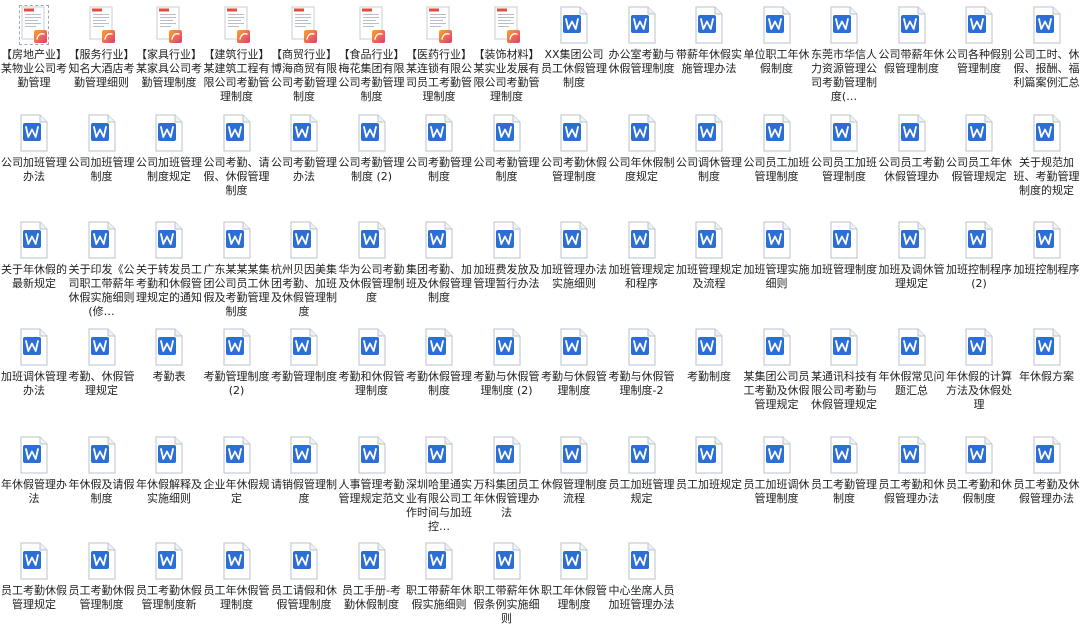  What do you see at coordinates (439, 283) in the screenshot?
I see `file-name-label: 集团考勤、加班及休假管理制度` at bounding box center [439, 283].